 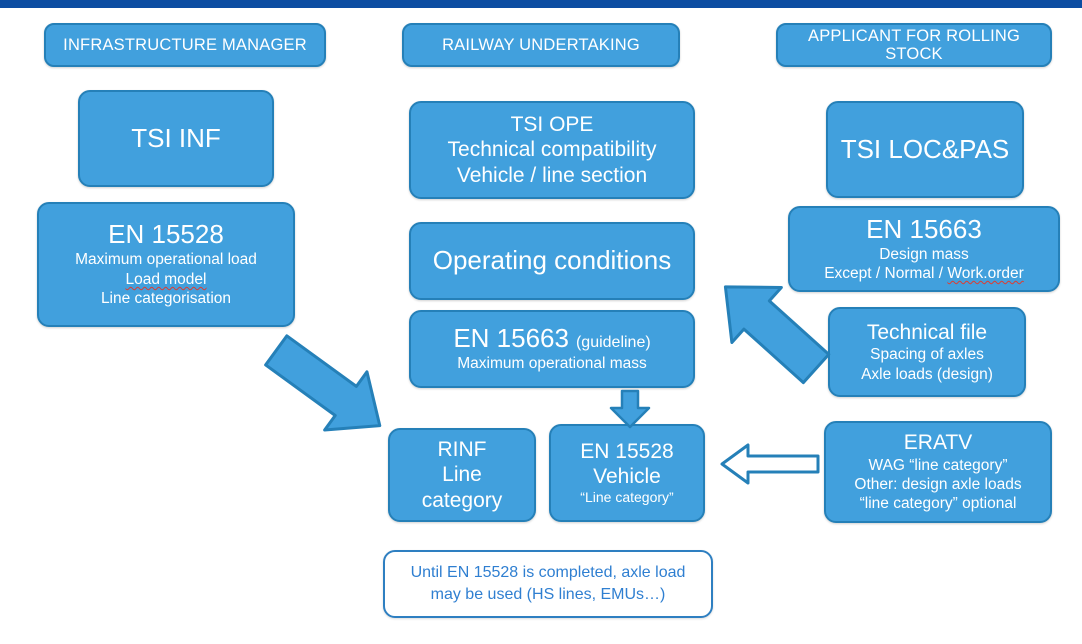 I want to click on header-infrastructure-manager: INFRASTRUCTURE MANAGER, so click(x=185, y=45).